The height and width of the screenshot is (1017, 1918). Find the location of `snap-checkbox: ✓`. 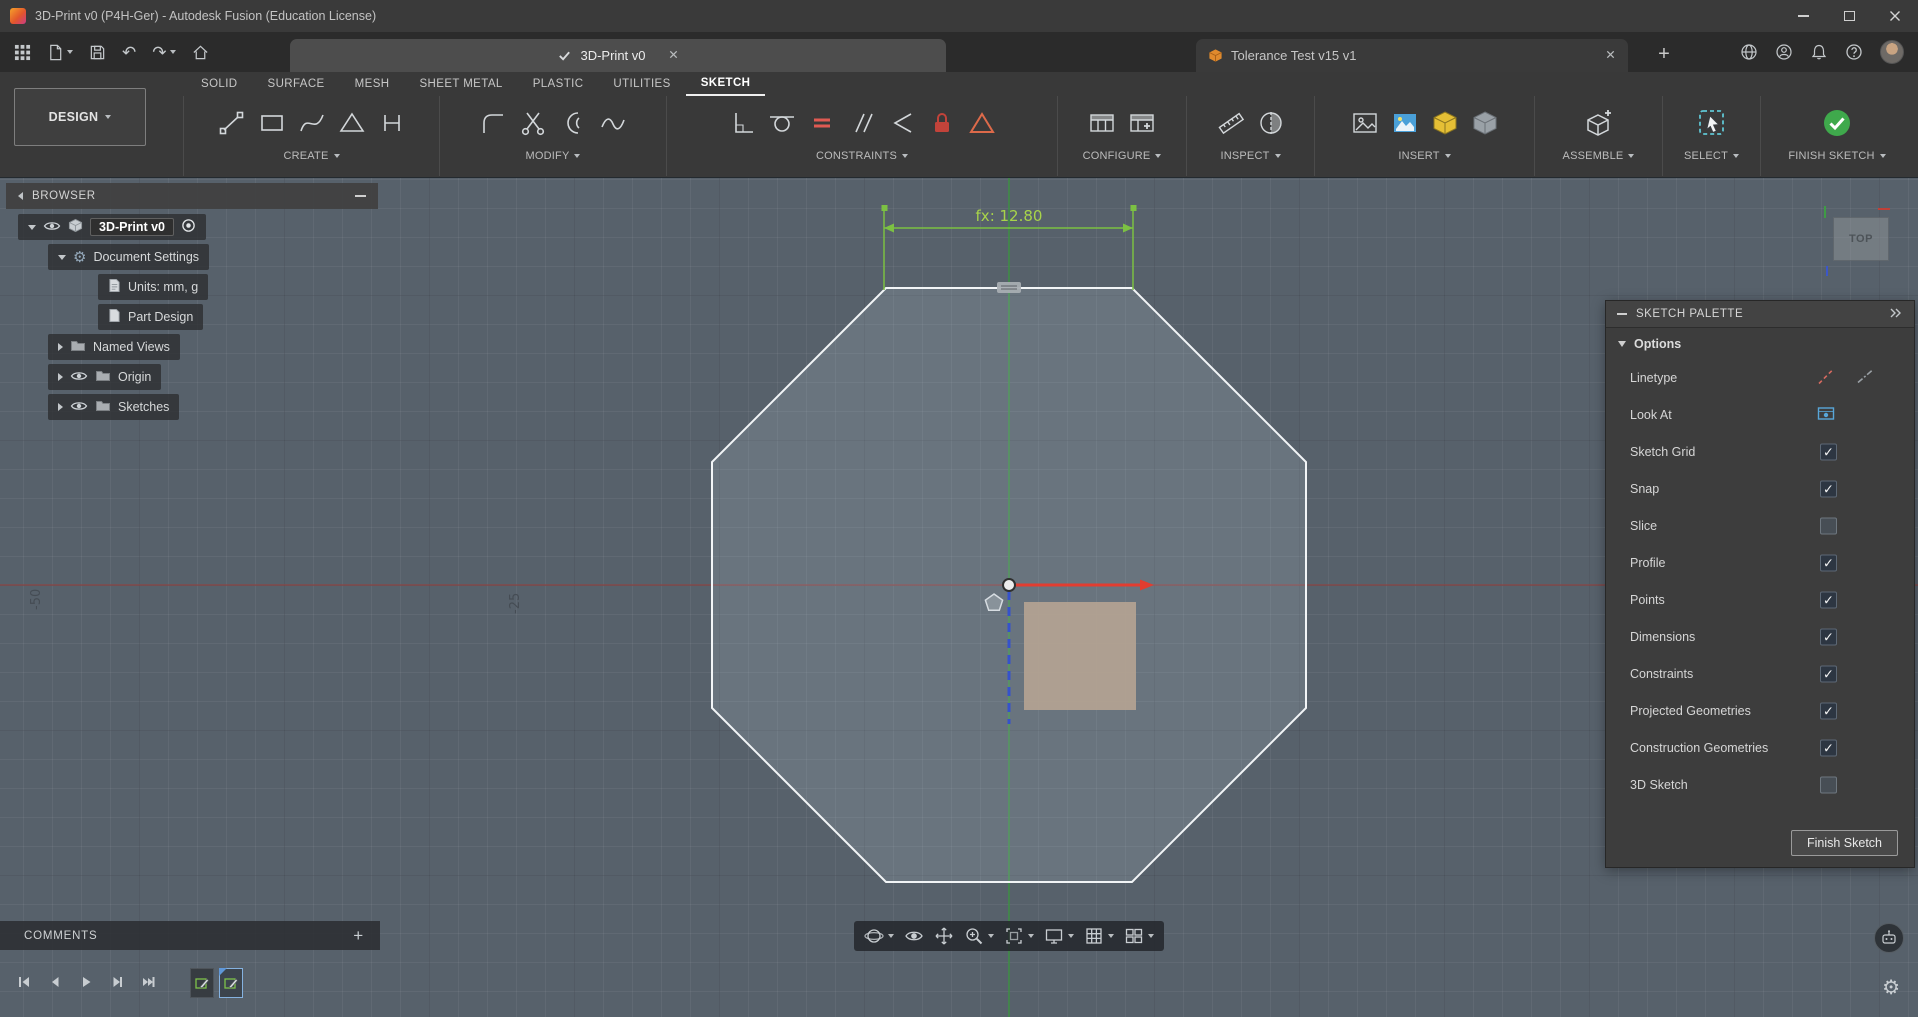

snap-checkbox: ✓ is located at coordinates (1828, 488).